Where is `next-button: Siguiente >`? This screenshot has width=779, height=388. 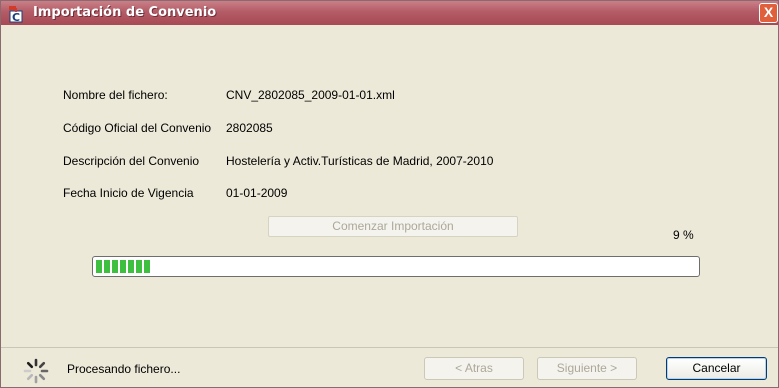 next-button: Siguiente > is located at coordinates (587, 368).